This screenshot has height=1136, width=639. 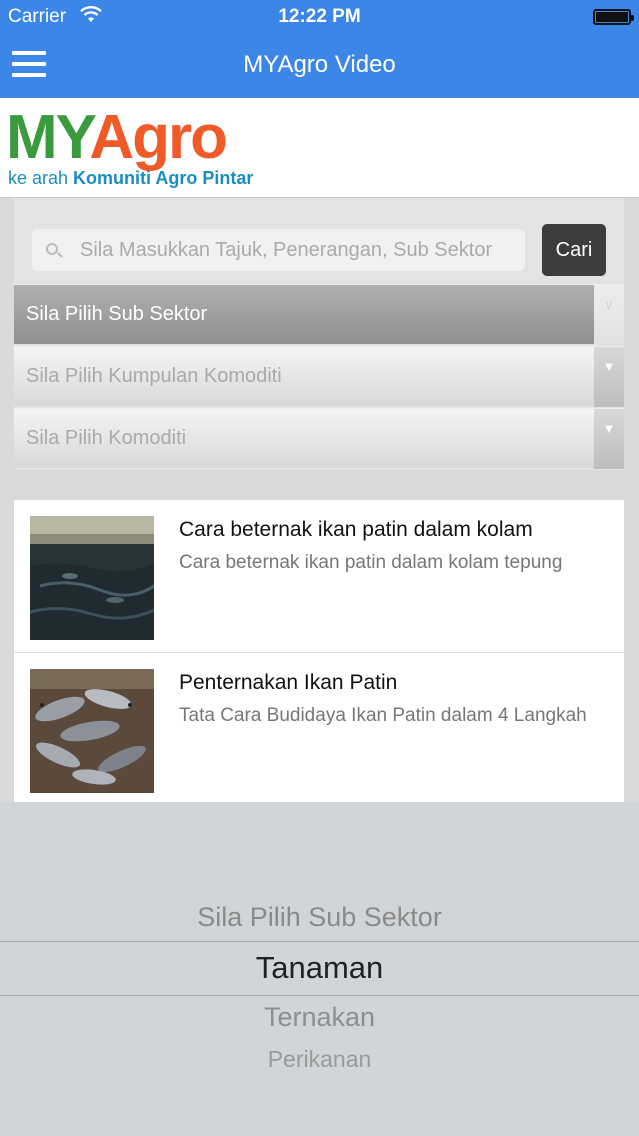 I want to click on picker-option-selected: Tanaman, so click(x=319, y=968).